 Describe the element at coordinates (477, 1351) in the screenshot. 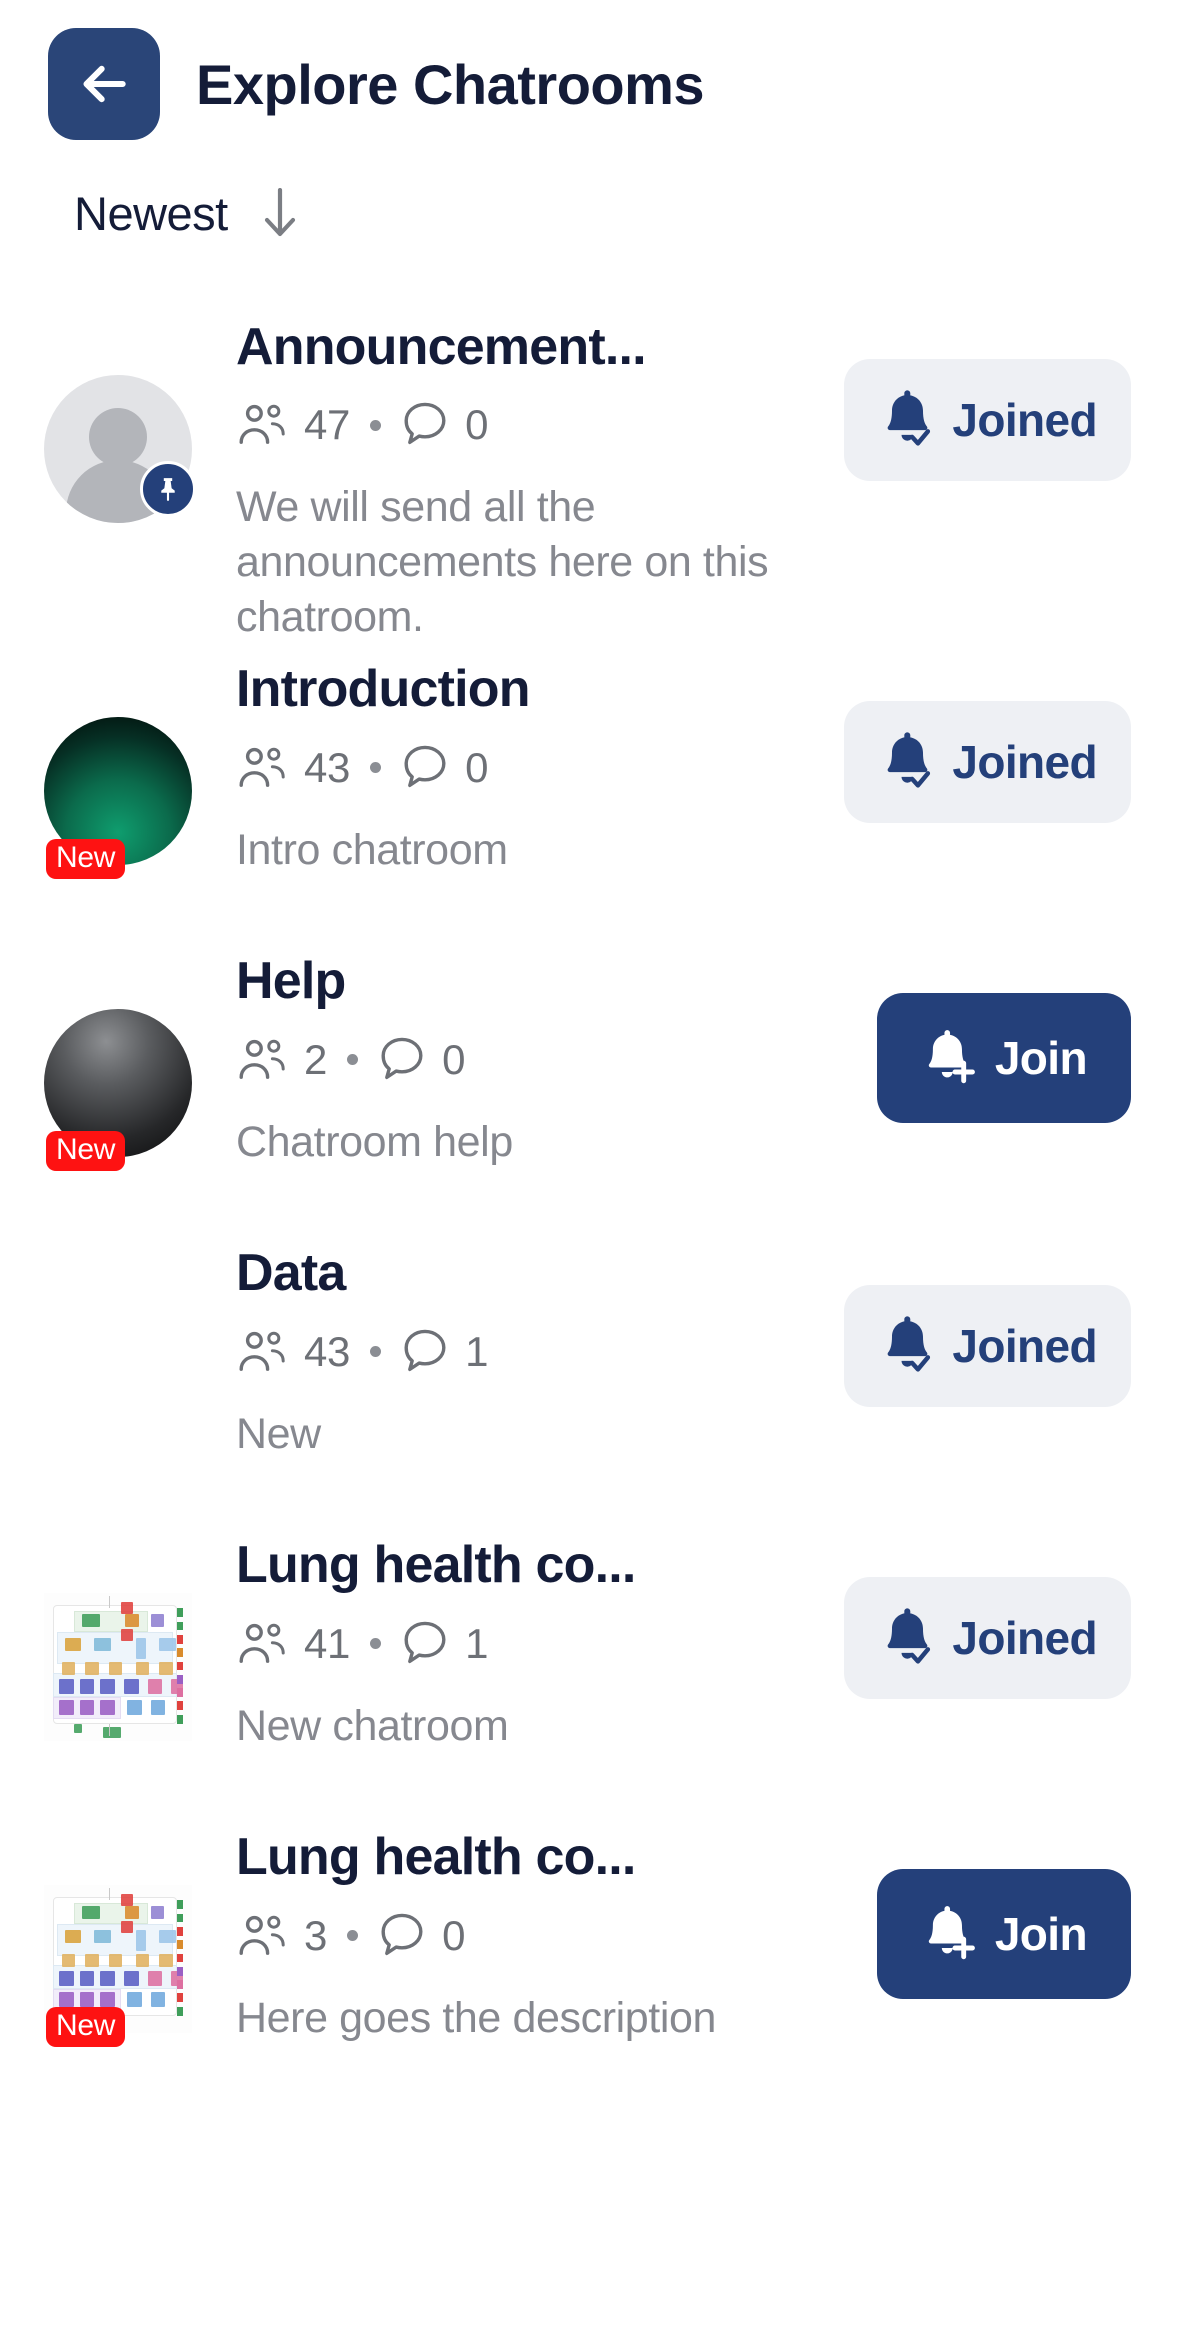

I see `comment-count: 1` at that location.